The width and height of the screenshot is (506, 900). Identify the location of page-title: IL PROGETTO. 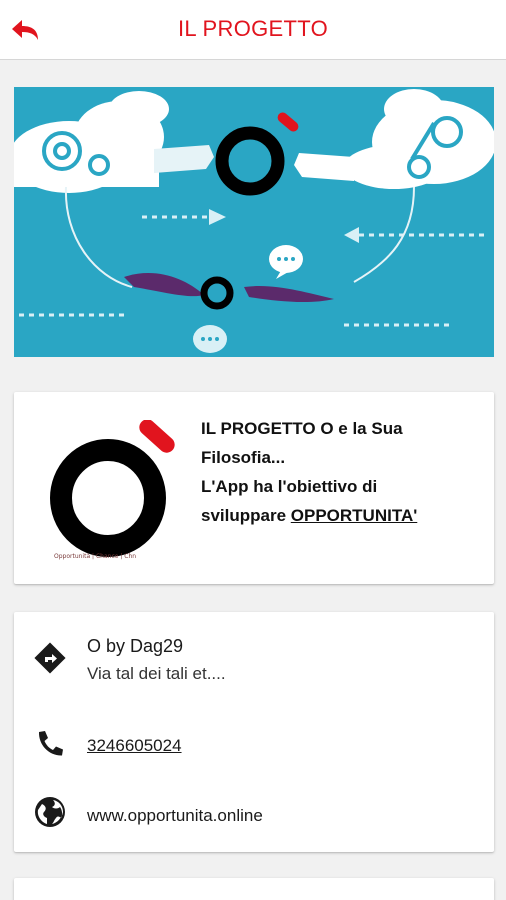
(253, 28).